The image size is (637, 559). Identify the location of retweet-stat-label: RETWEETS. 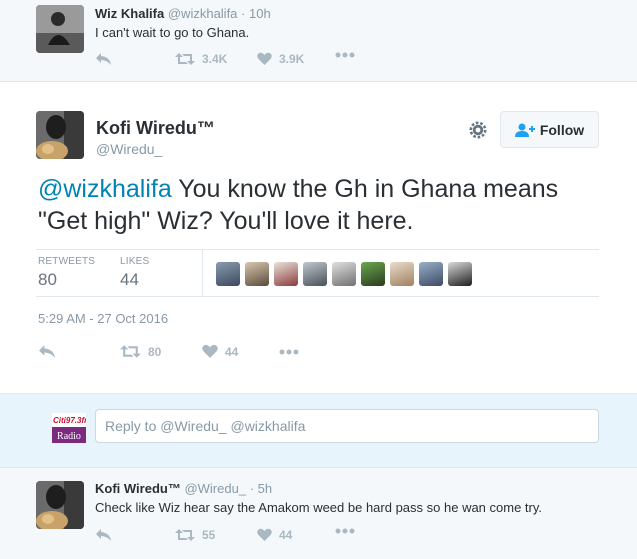
(67, 261).